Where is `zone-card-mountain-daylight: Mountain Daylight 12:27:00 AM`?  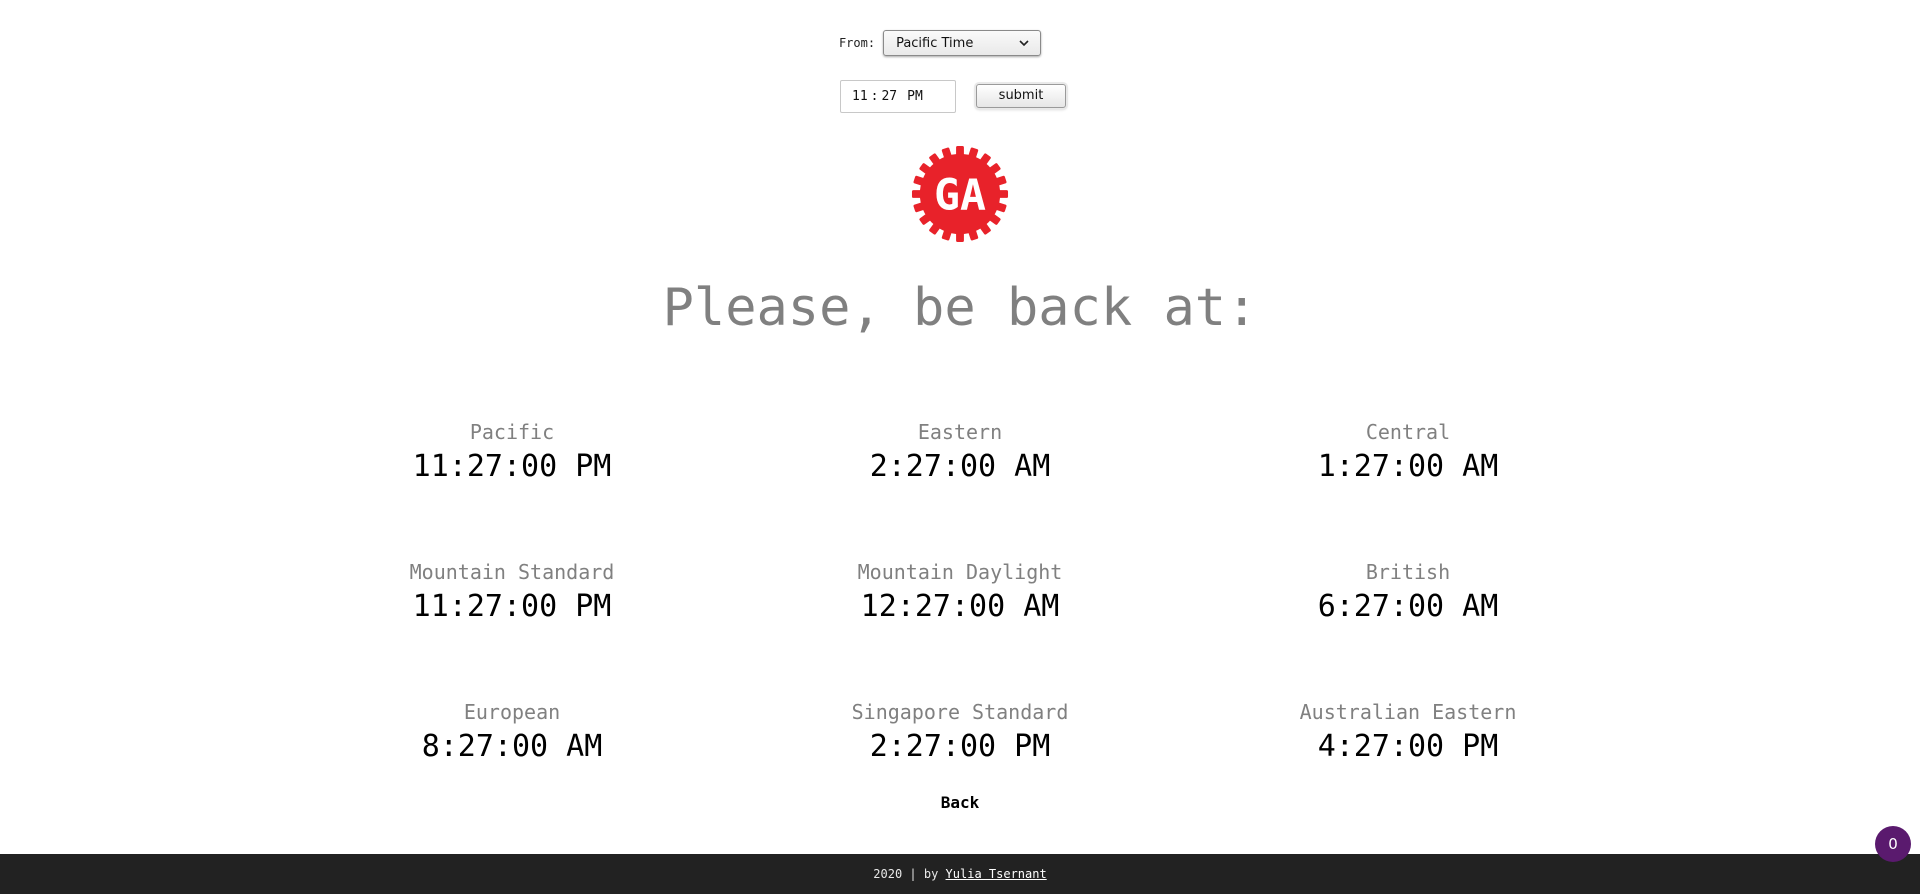
zone-card-mountain-daylight: Mountain Daylight 12:27:00 AM is located at coordinates (960, 593).